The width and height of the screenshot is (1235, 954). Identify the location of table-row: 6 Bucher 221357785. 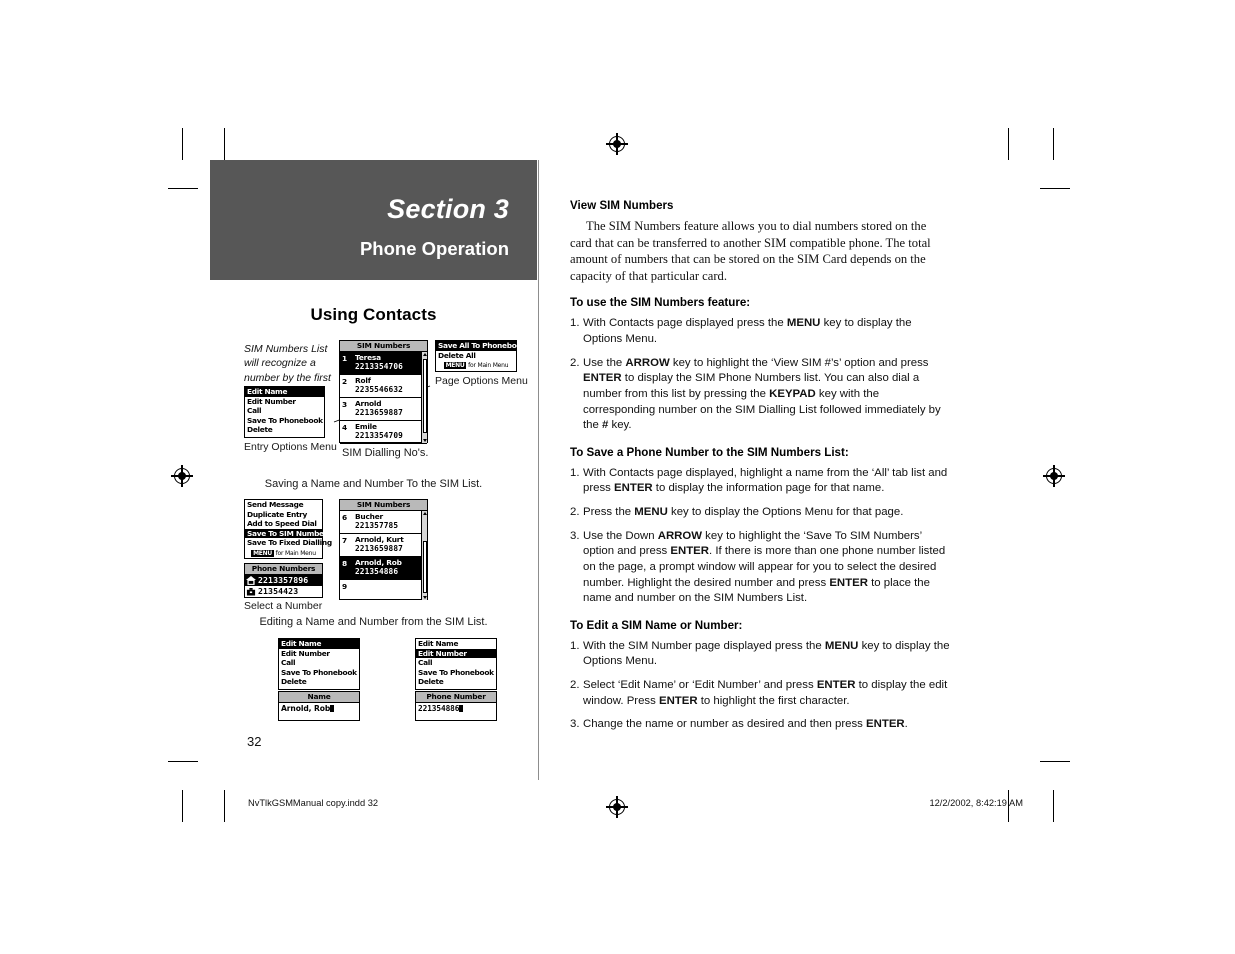
(383, 522).